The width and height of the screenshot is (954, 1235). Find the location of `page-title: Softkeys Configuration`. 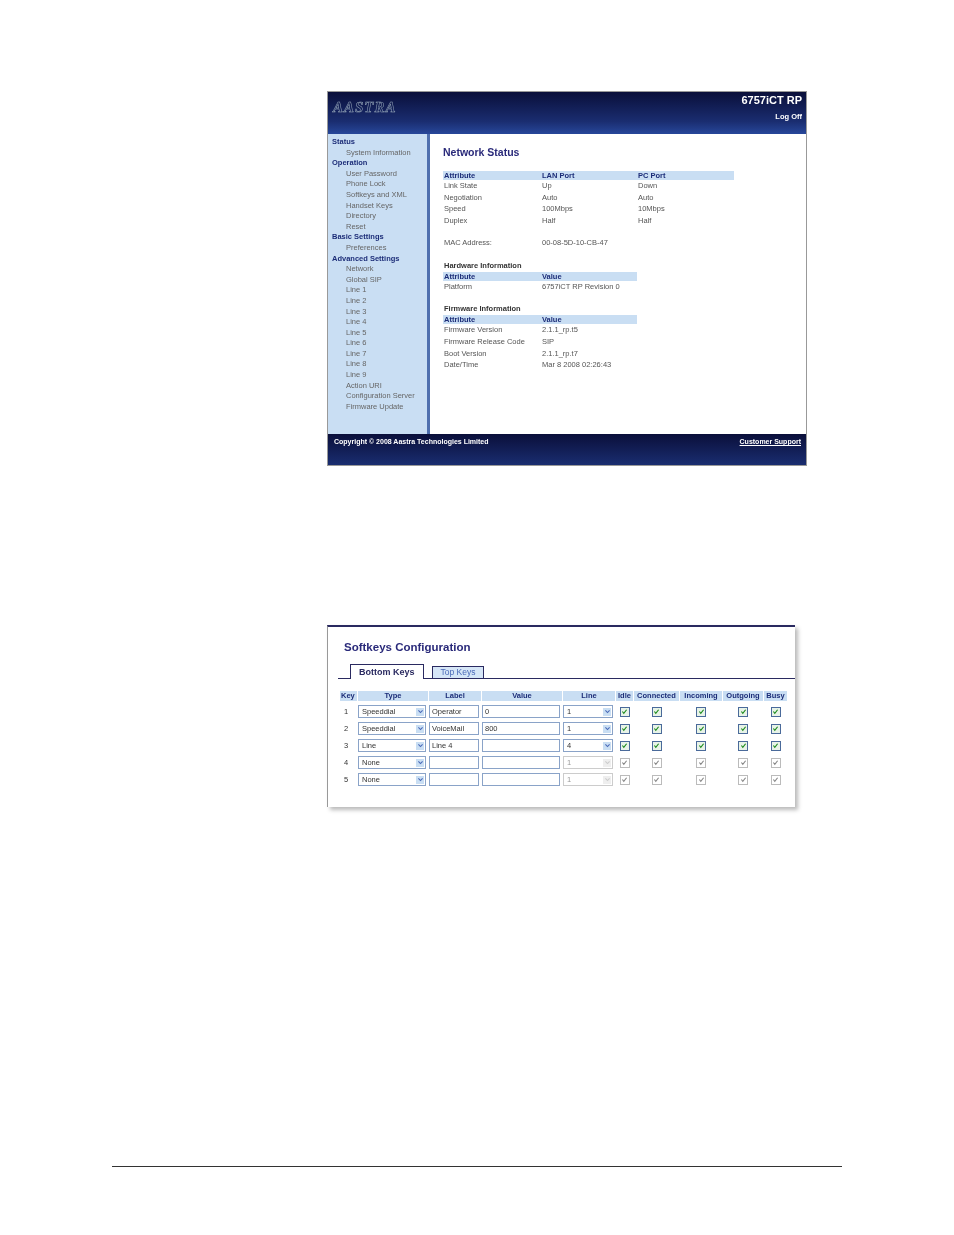

page-title: Softkeys Configuration is located at coordinates (408, 647).